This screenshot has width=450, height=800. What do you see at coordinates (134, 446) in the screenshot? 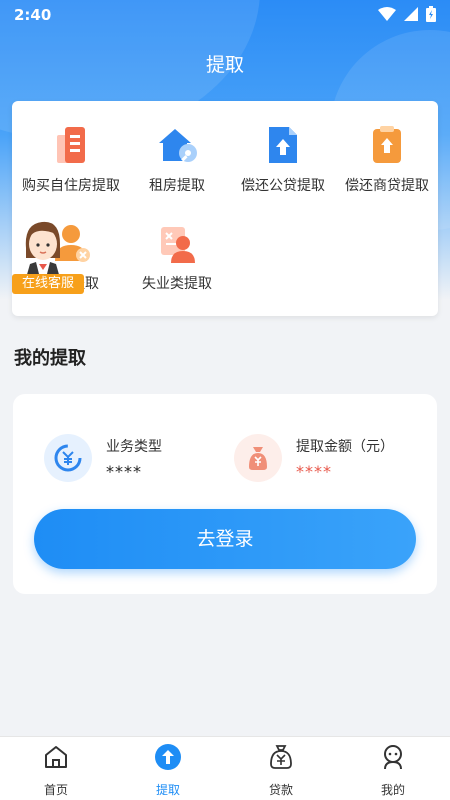
I see `business-type-label: 业务类型` at bounding box center [134, 446].